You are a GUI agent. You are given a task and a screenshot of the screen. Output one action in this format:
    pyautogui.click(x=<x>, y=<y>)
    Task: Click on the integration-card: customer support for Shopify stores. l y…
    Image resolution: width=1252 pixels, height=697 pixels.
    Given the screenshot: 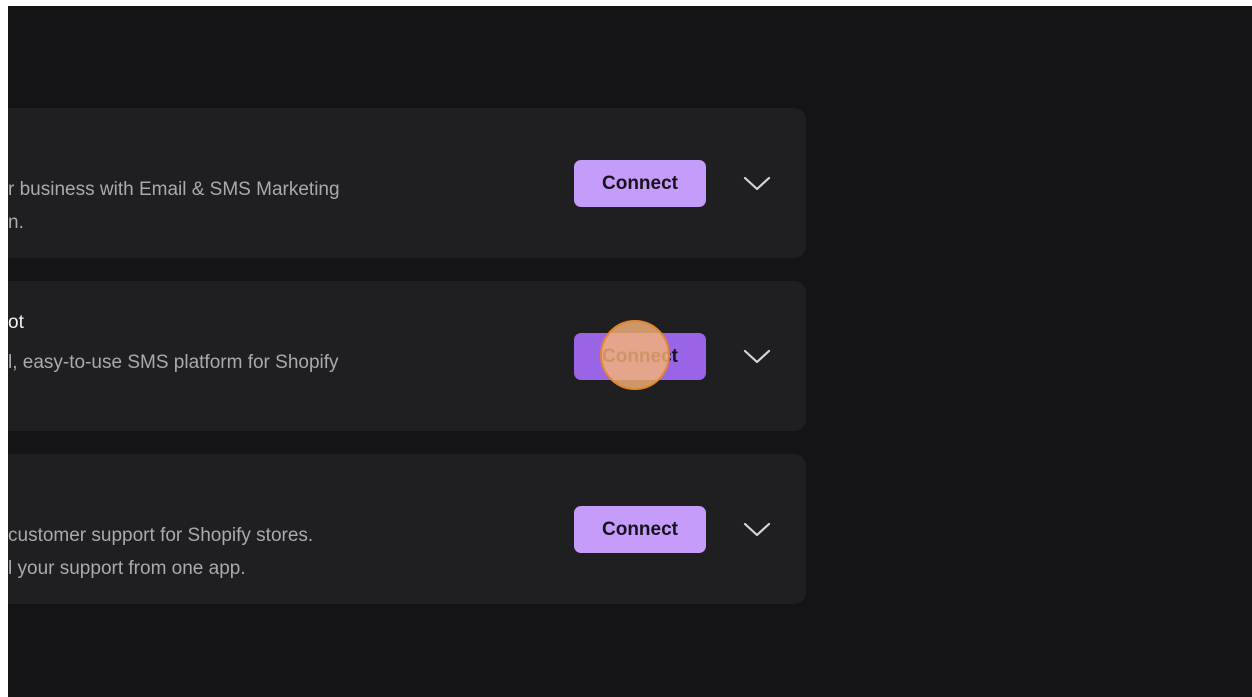 What is the action you would take?
    pyautogui.click(x=407, y=529)
    